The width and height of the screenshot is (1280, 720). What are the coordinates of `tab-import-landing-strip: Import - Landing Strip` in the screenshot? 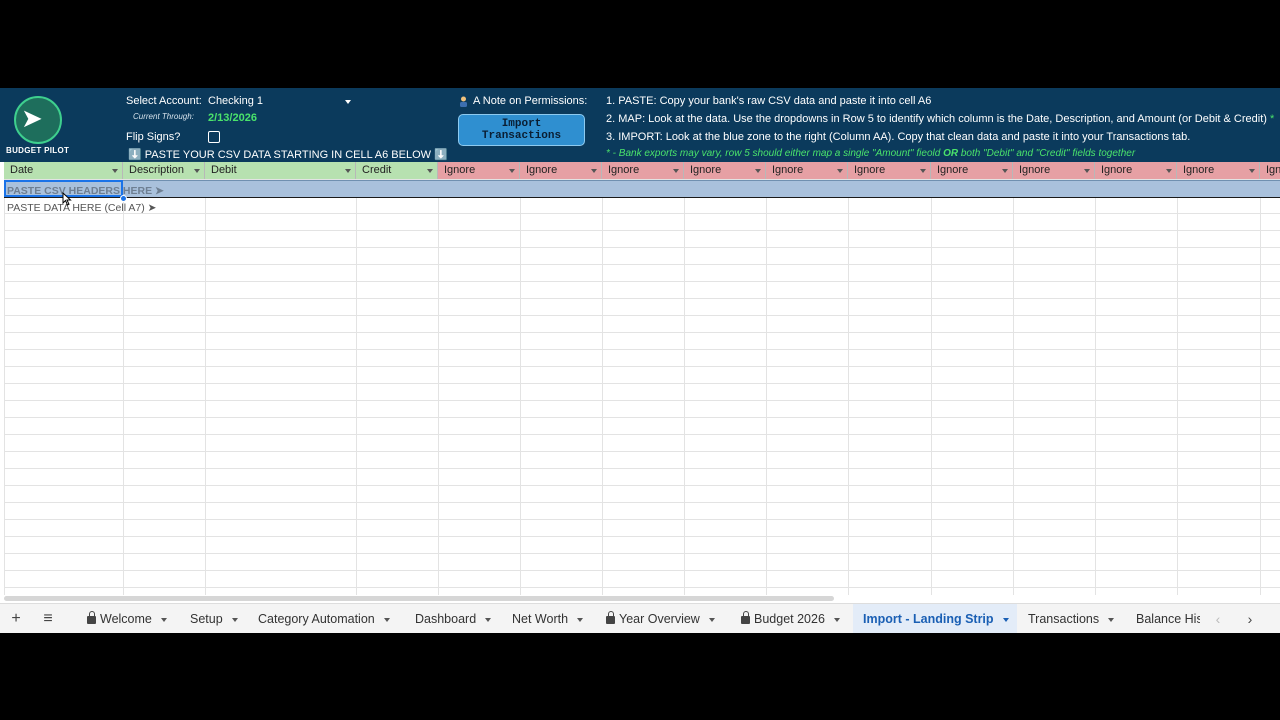 It's located at (935, 618).